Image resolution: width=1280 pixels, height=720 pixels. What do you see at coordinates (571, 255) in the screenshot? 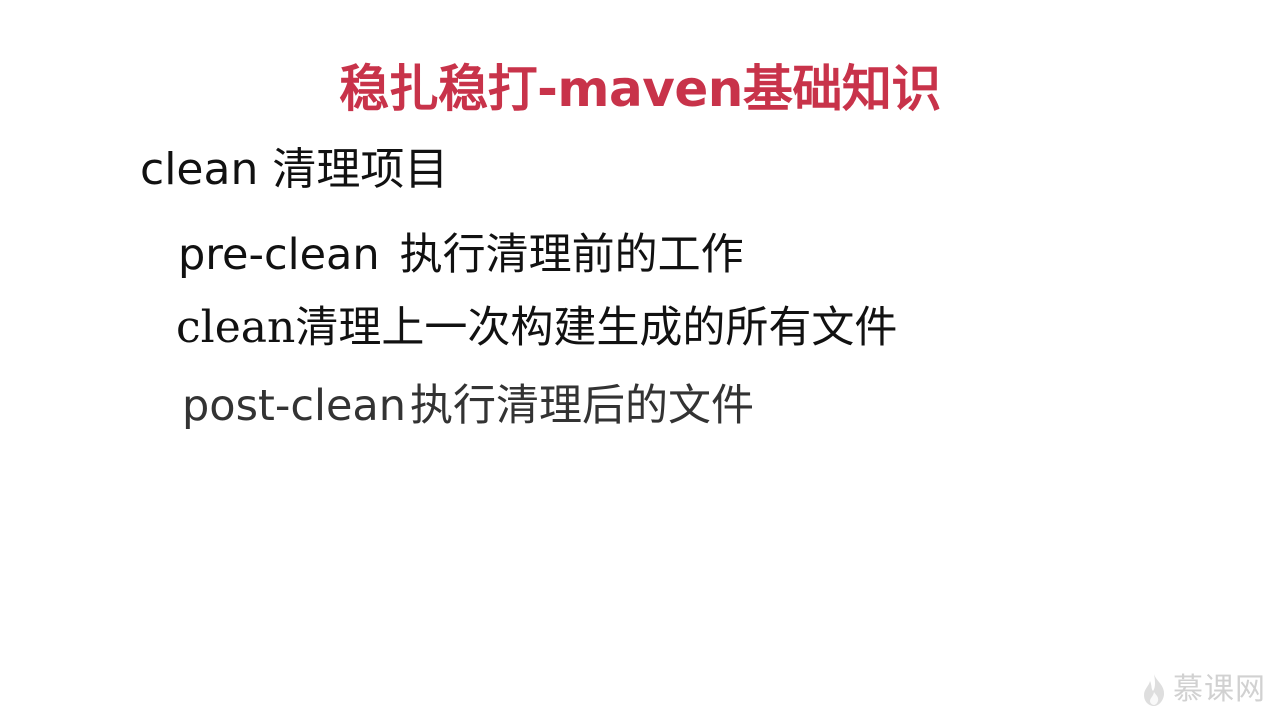
I see `item-description: 执行清理前的工作` at bounding box center [571, 255].